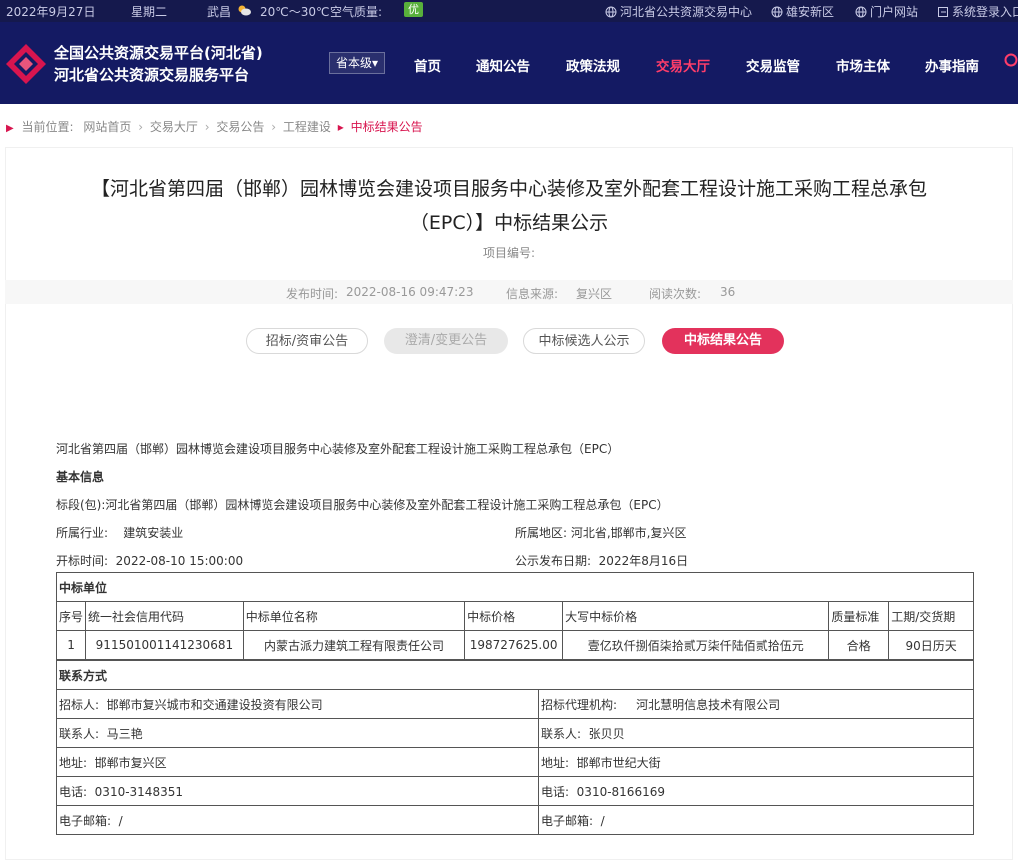  What do you see at coordinates (107, 127) in the screenshot?
I see `breadcrumb-home: 网站首页` at bounding box center [107, 127].